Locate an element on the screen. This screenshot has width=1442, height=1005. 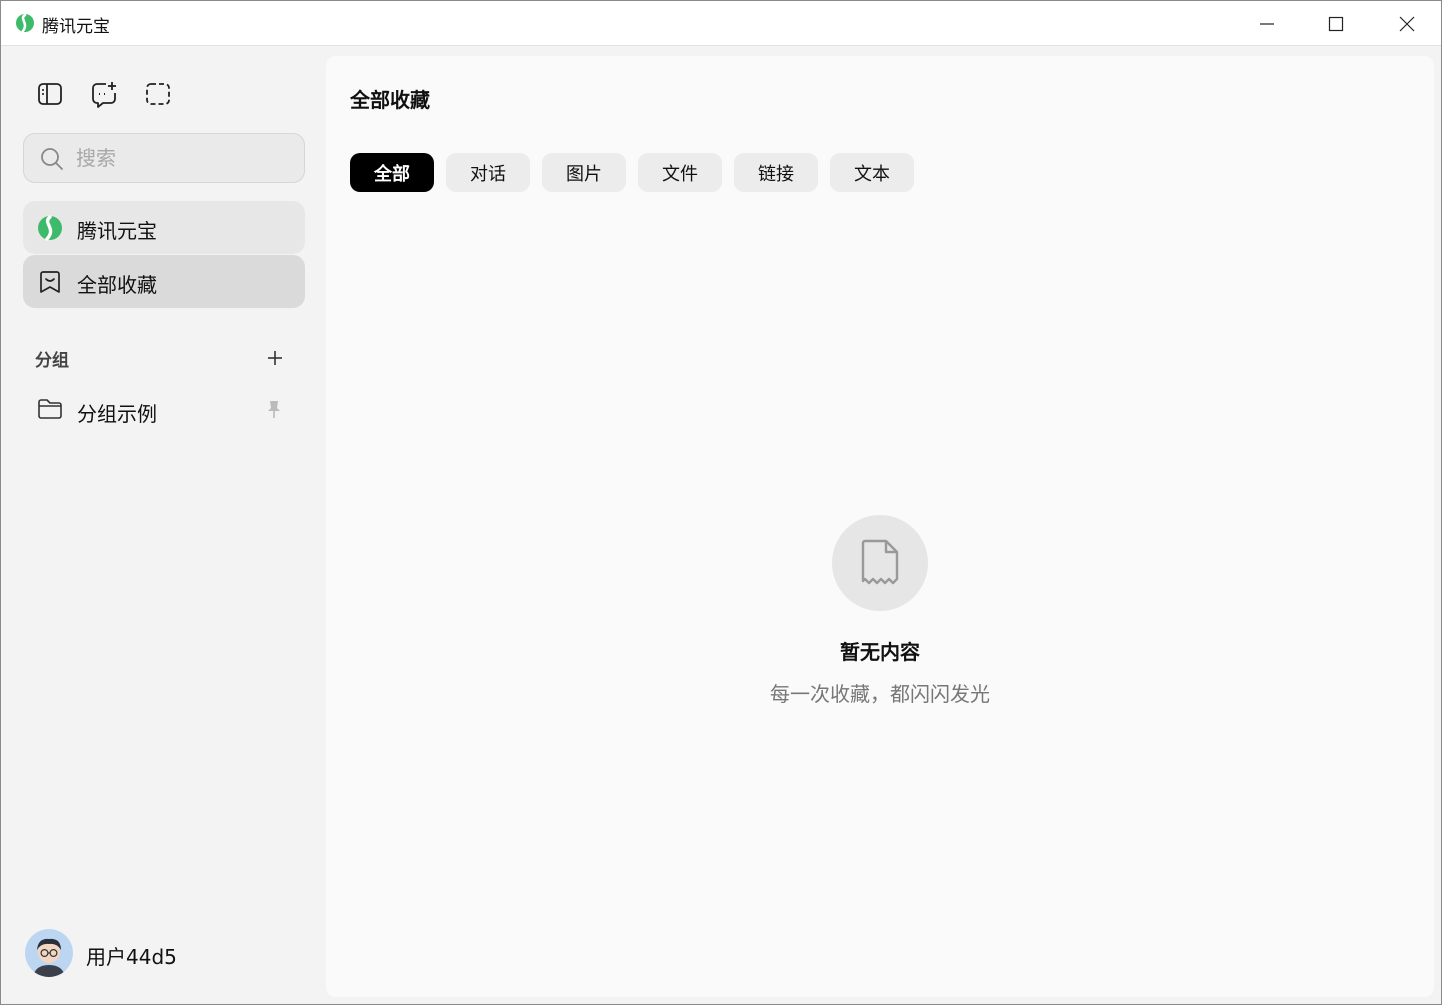
minimize-button is located at coordinates (1267, 23).